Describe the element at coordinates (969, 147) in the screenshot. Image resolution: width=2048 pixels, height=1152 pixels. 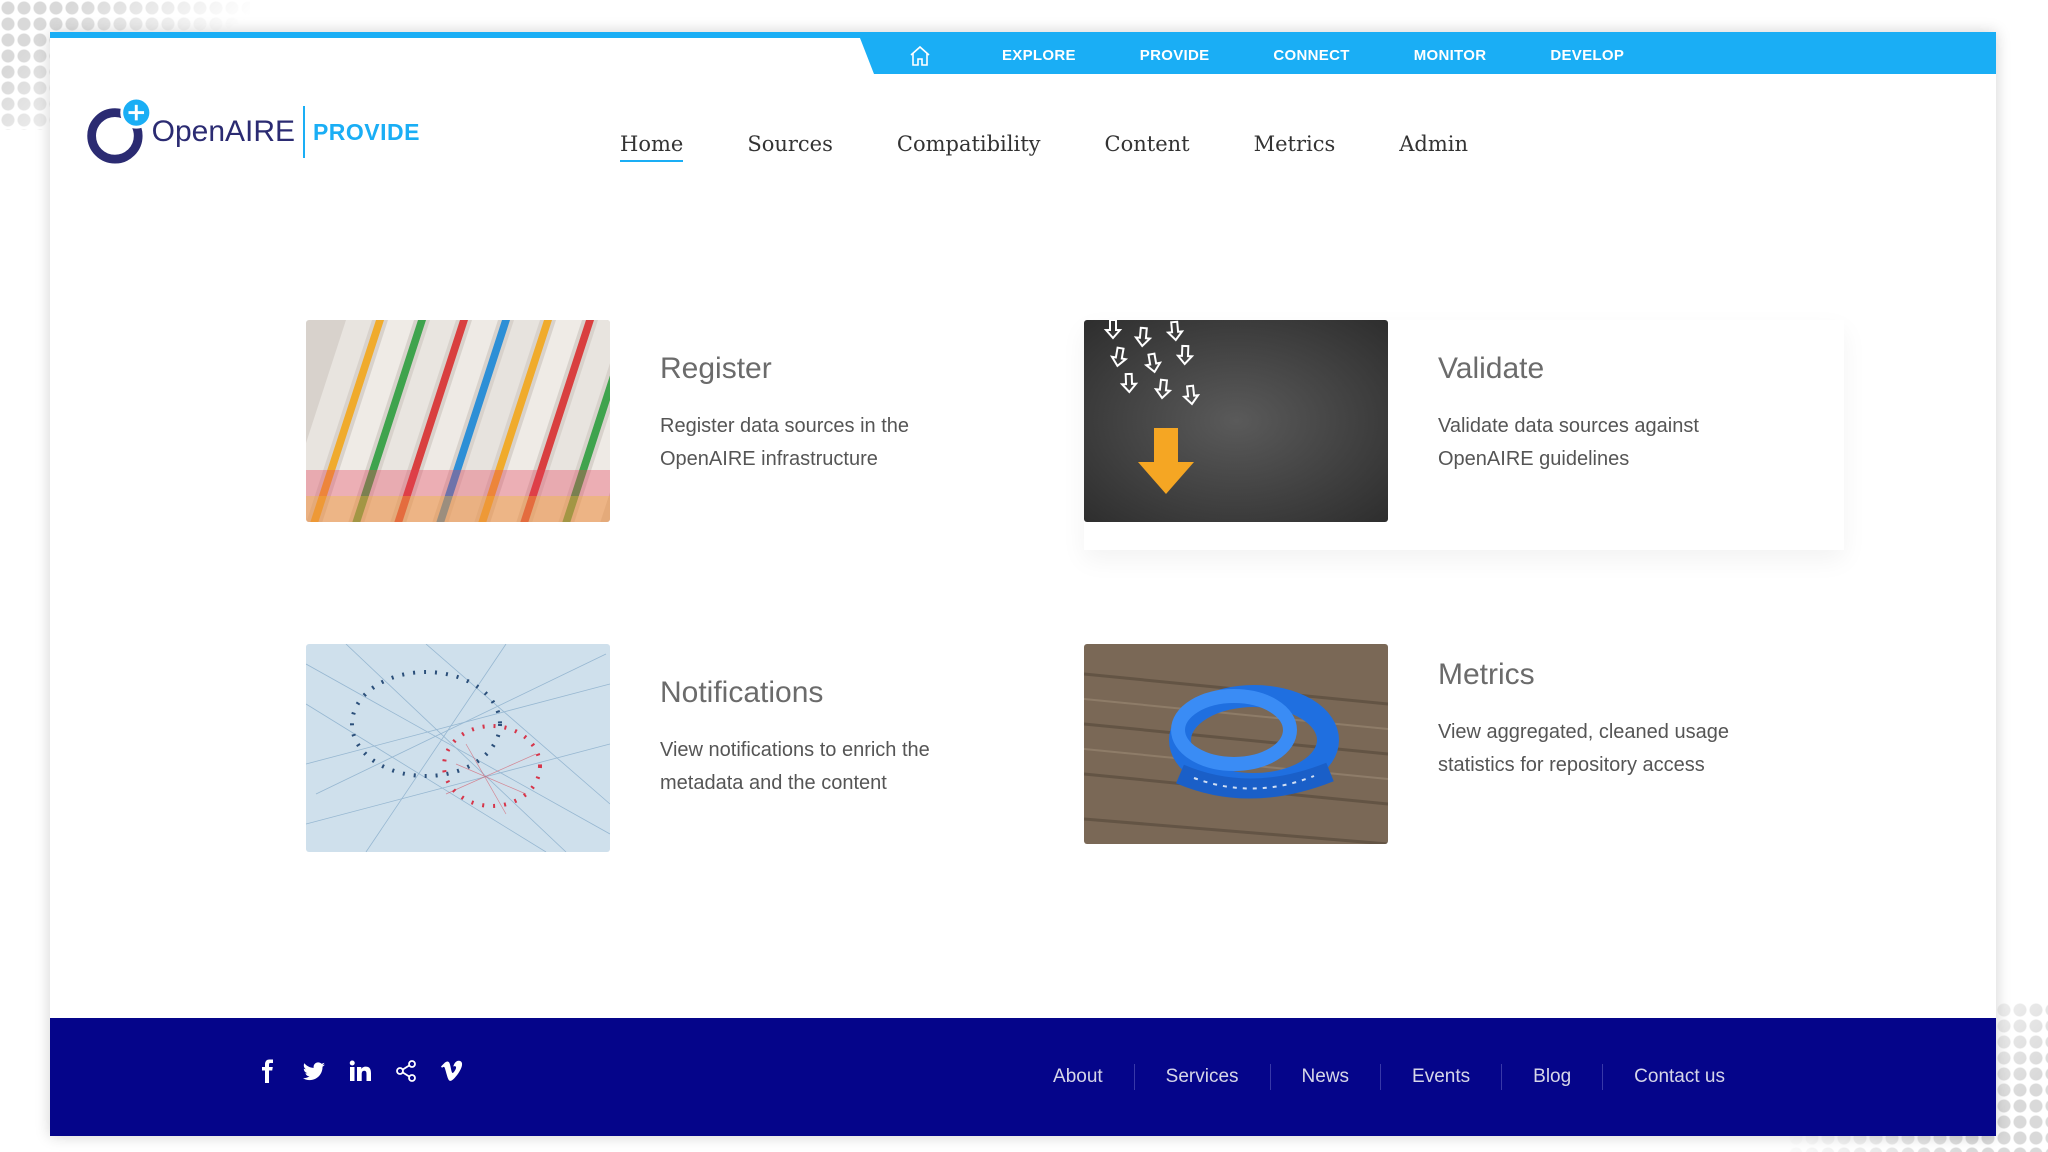
I see `nav-compatibility: Compatibility` at that location.